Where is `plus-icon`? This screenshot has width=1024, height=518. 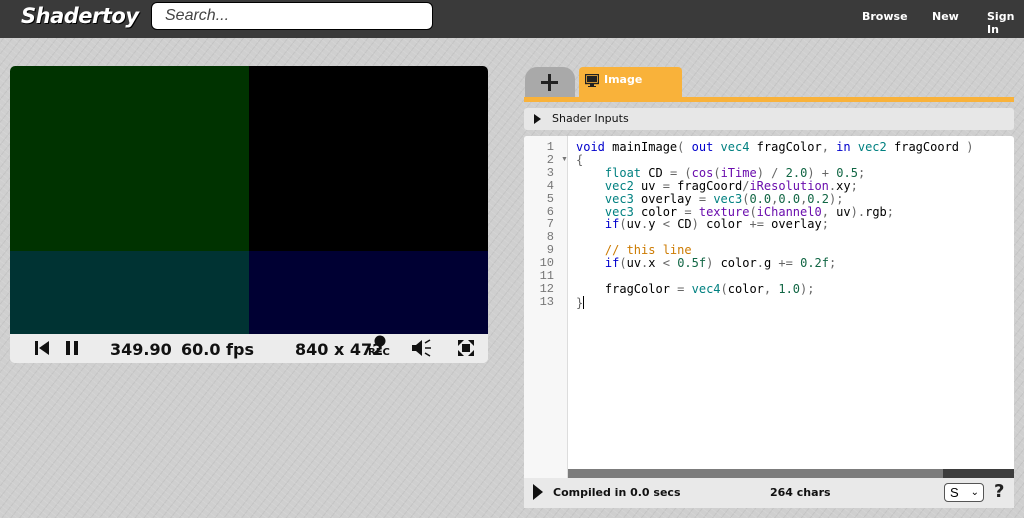
plus-icon is located at coordinates (549, 82).